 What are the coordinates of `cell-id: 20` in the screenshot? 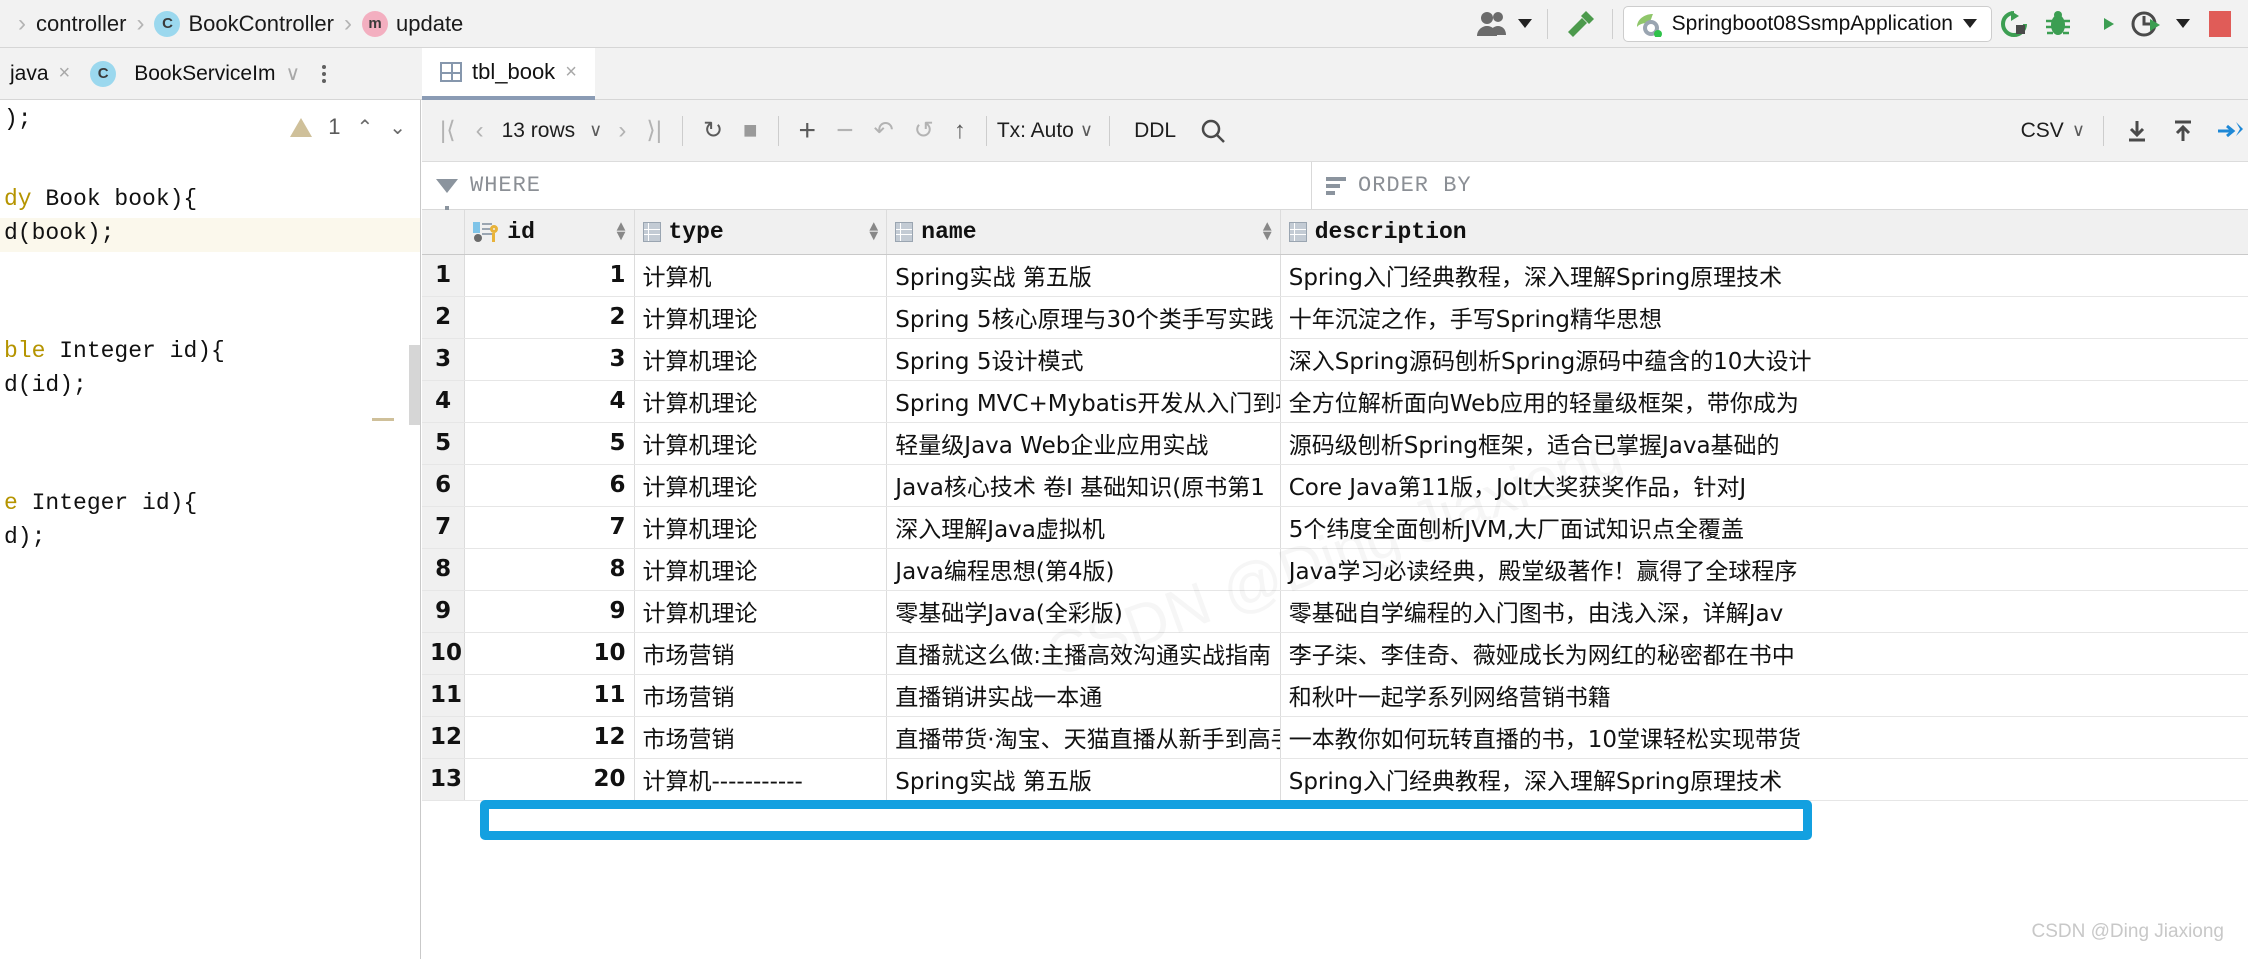 It's located at (549, 779).